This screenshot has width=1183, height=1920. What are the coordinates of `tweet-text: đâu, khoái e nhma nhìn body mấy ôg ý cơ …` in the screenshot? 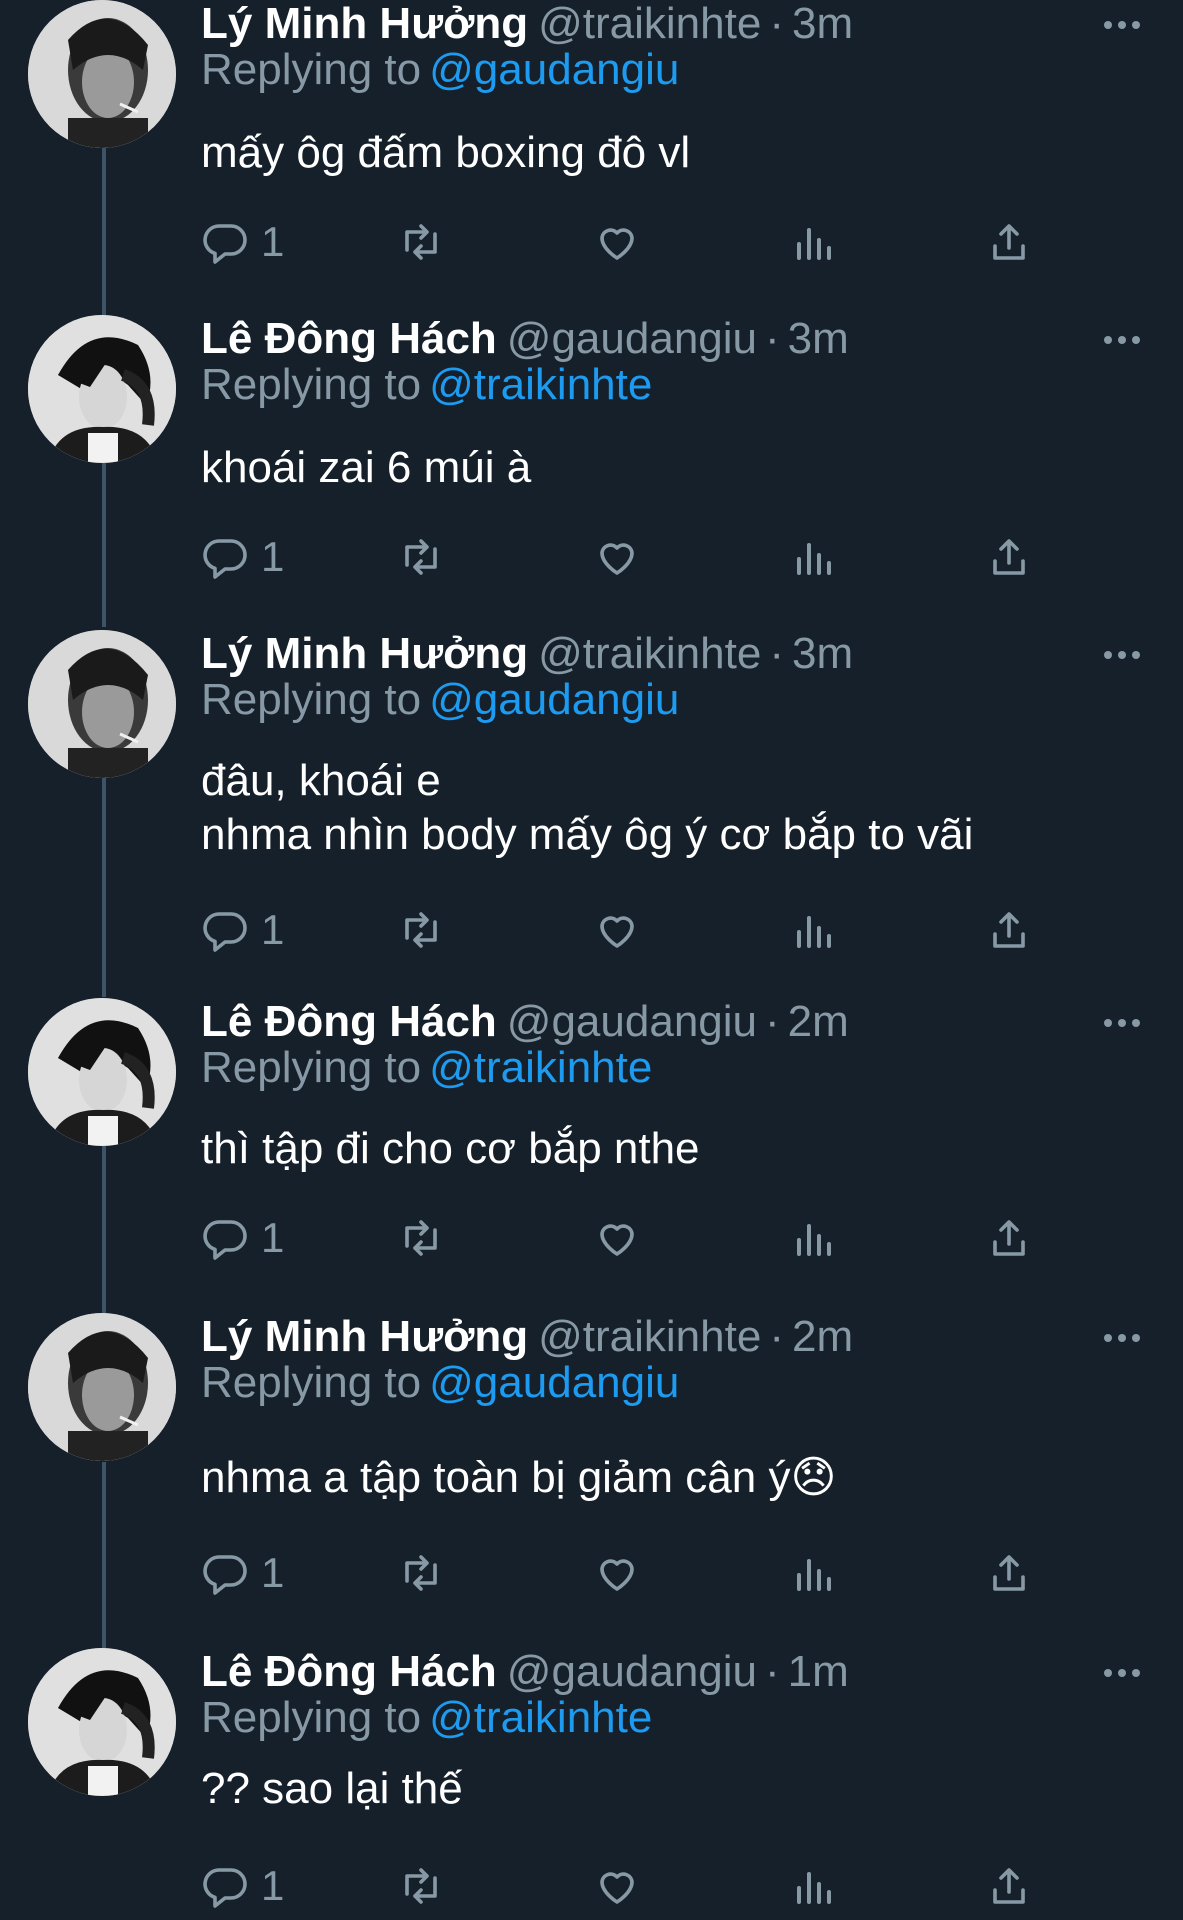 It's located at (587, 807).